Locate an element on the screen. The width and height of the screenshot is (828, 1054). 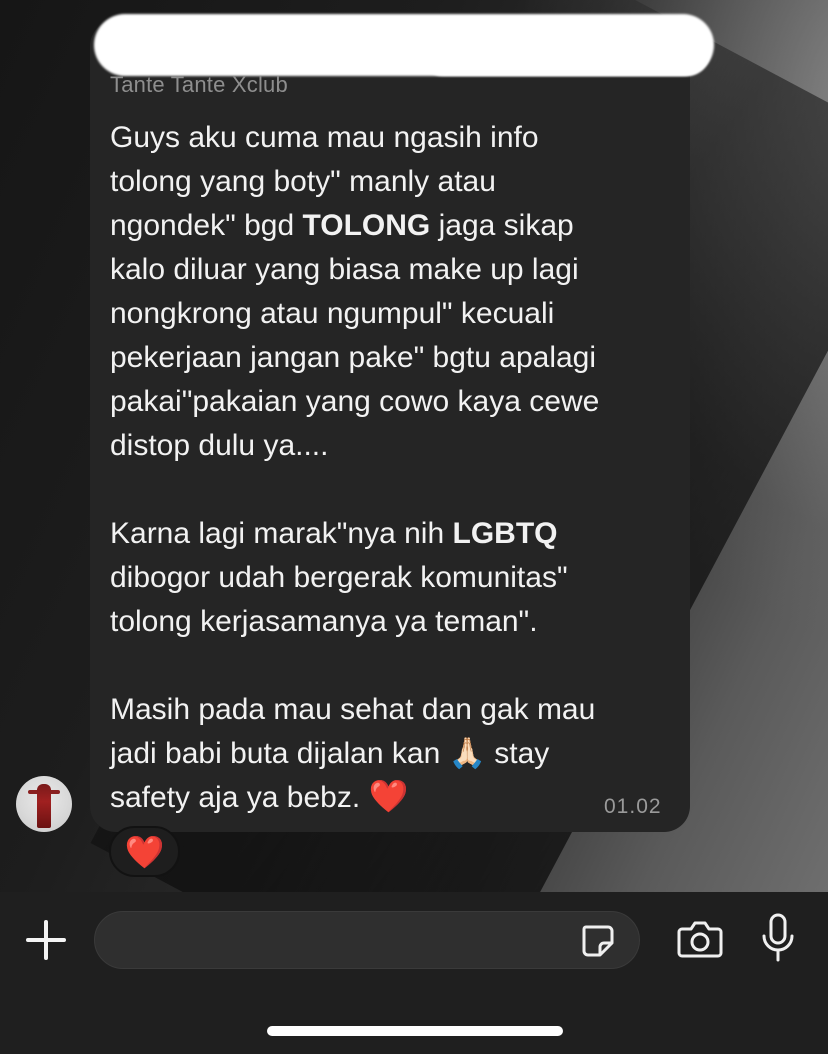
sender-name: Tante Tante Xclub is located at coordinates (199, 84).